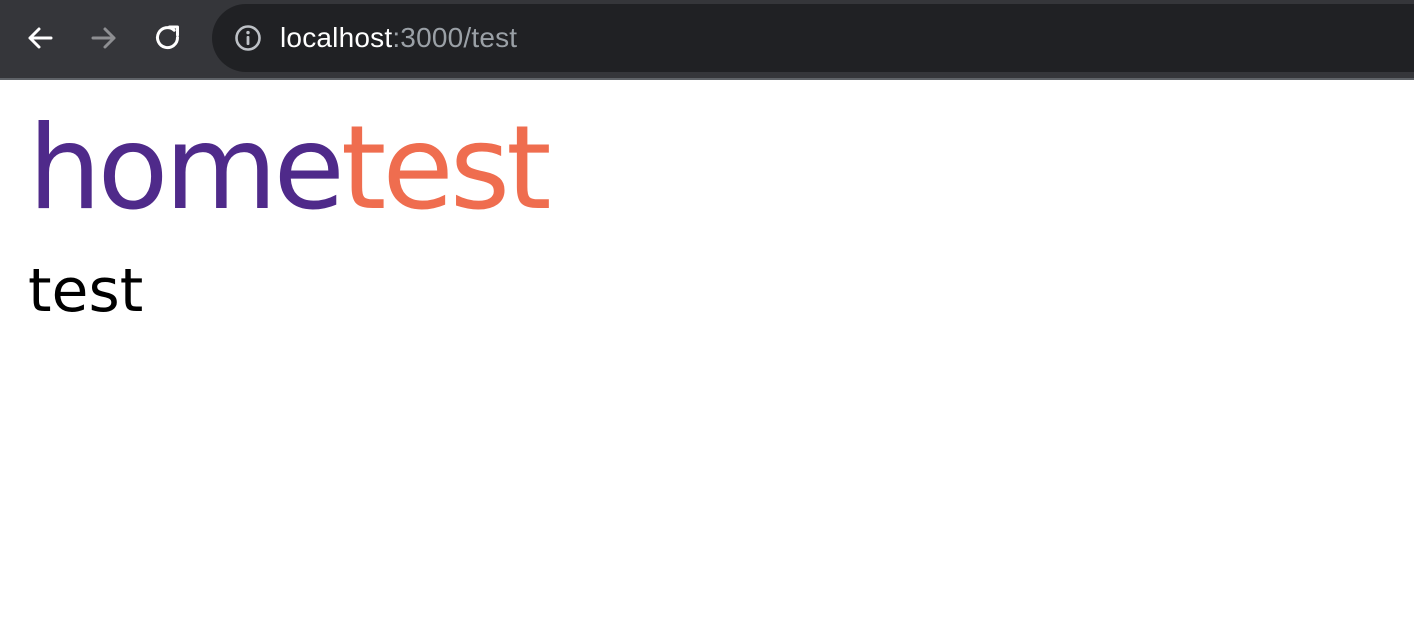 Image resolution: width=1414 pixels, height=626 pixels. I want to click on heading-part-test: test, so click(446, 168).